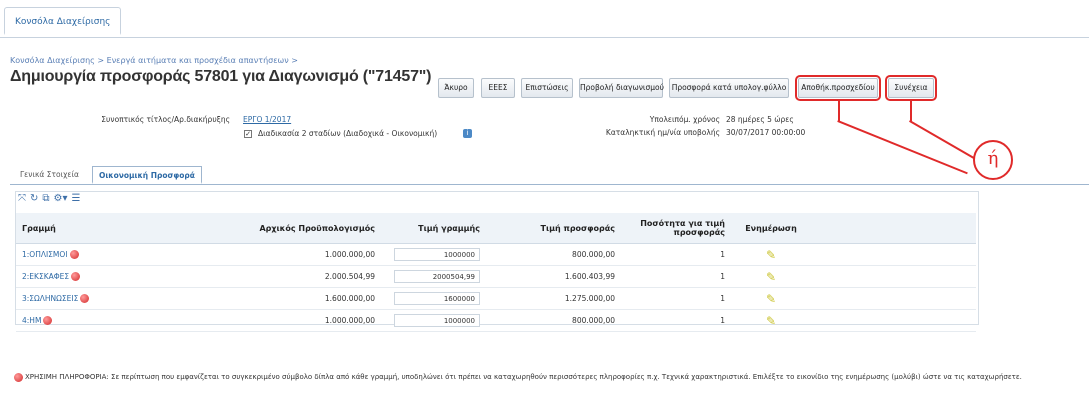 The height and width of the screenshot is (403, 1089). I want to click on table-row: 4:ΗΜ 1.000.000,00 1000000 800.000,00 1 ✎, so click(496, 320).